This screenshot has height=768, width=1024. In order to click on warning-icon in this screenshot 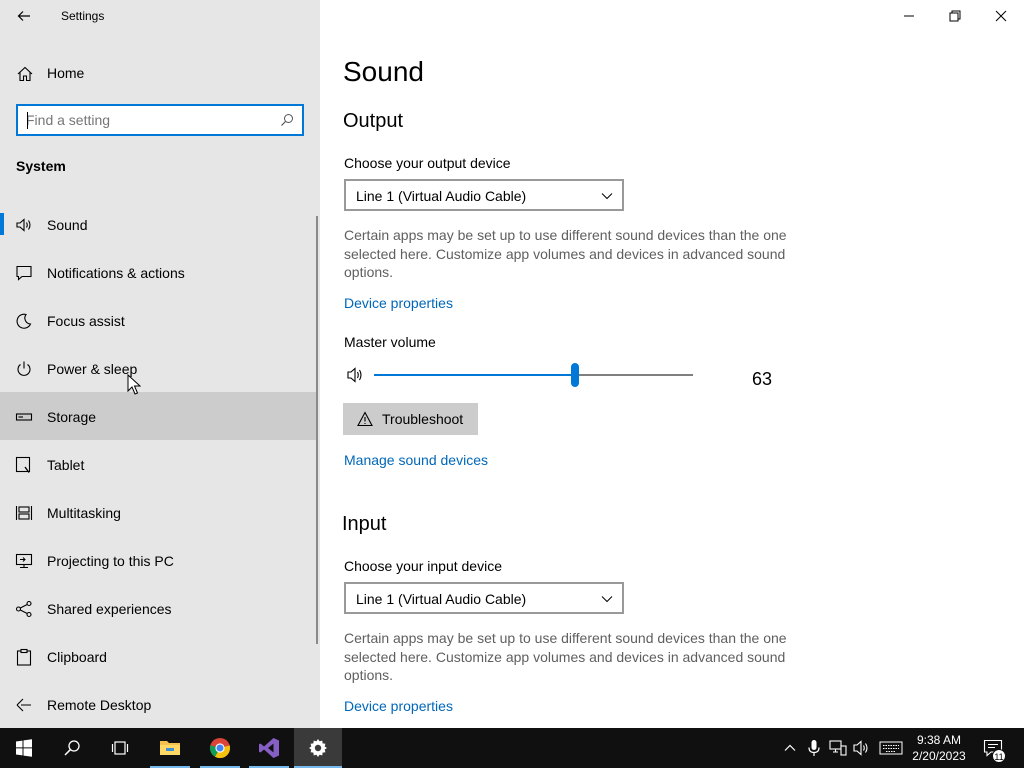, I will do `click(365, 419)`.